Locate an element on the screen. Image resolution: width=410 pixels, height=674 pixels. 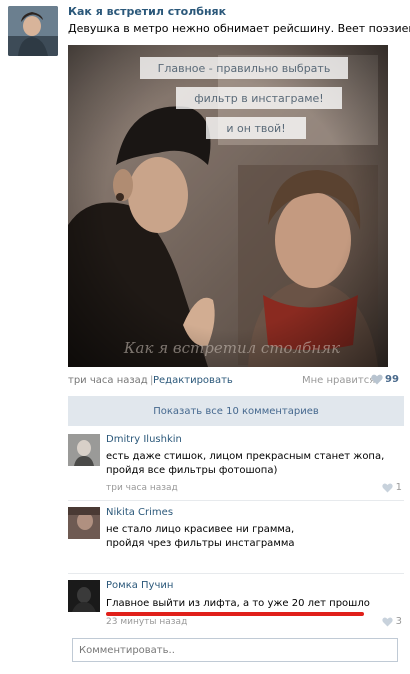
comment-text-line: не стало лицо красивее ни грамма, is located at coordinates (200, 529).